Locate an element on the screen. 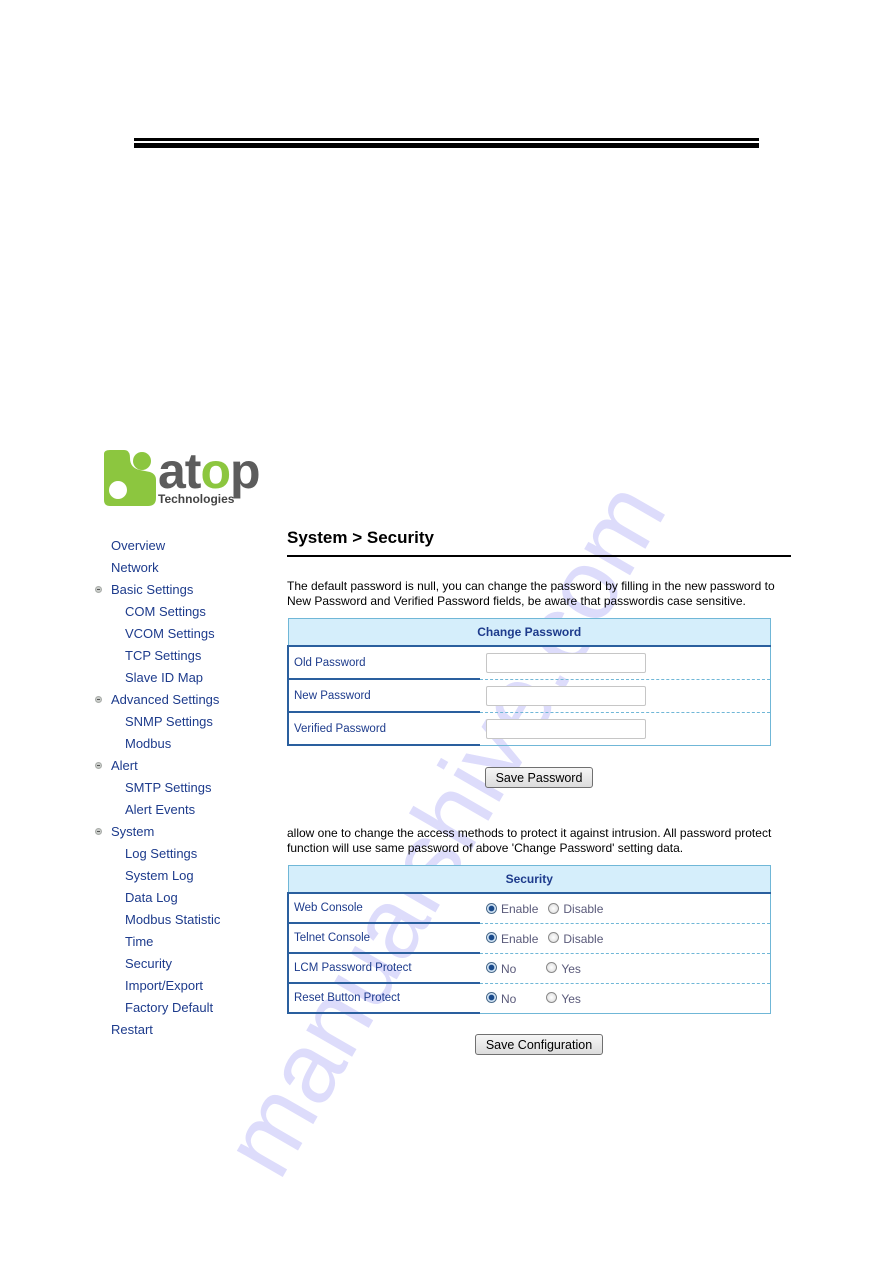 The height and width of the screenshot is (1263, 893). save-password-button: Save Password is located at coordinates (539, 777).